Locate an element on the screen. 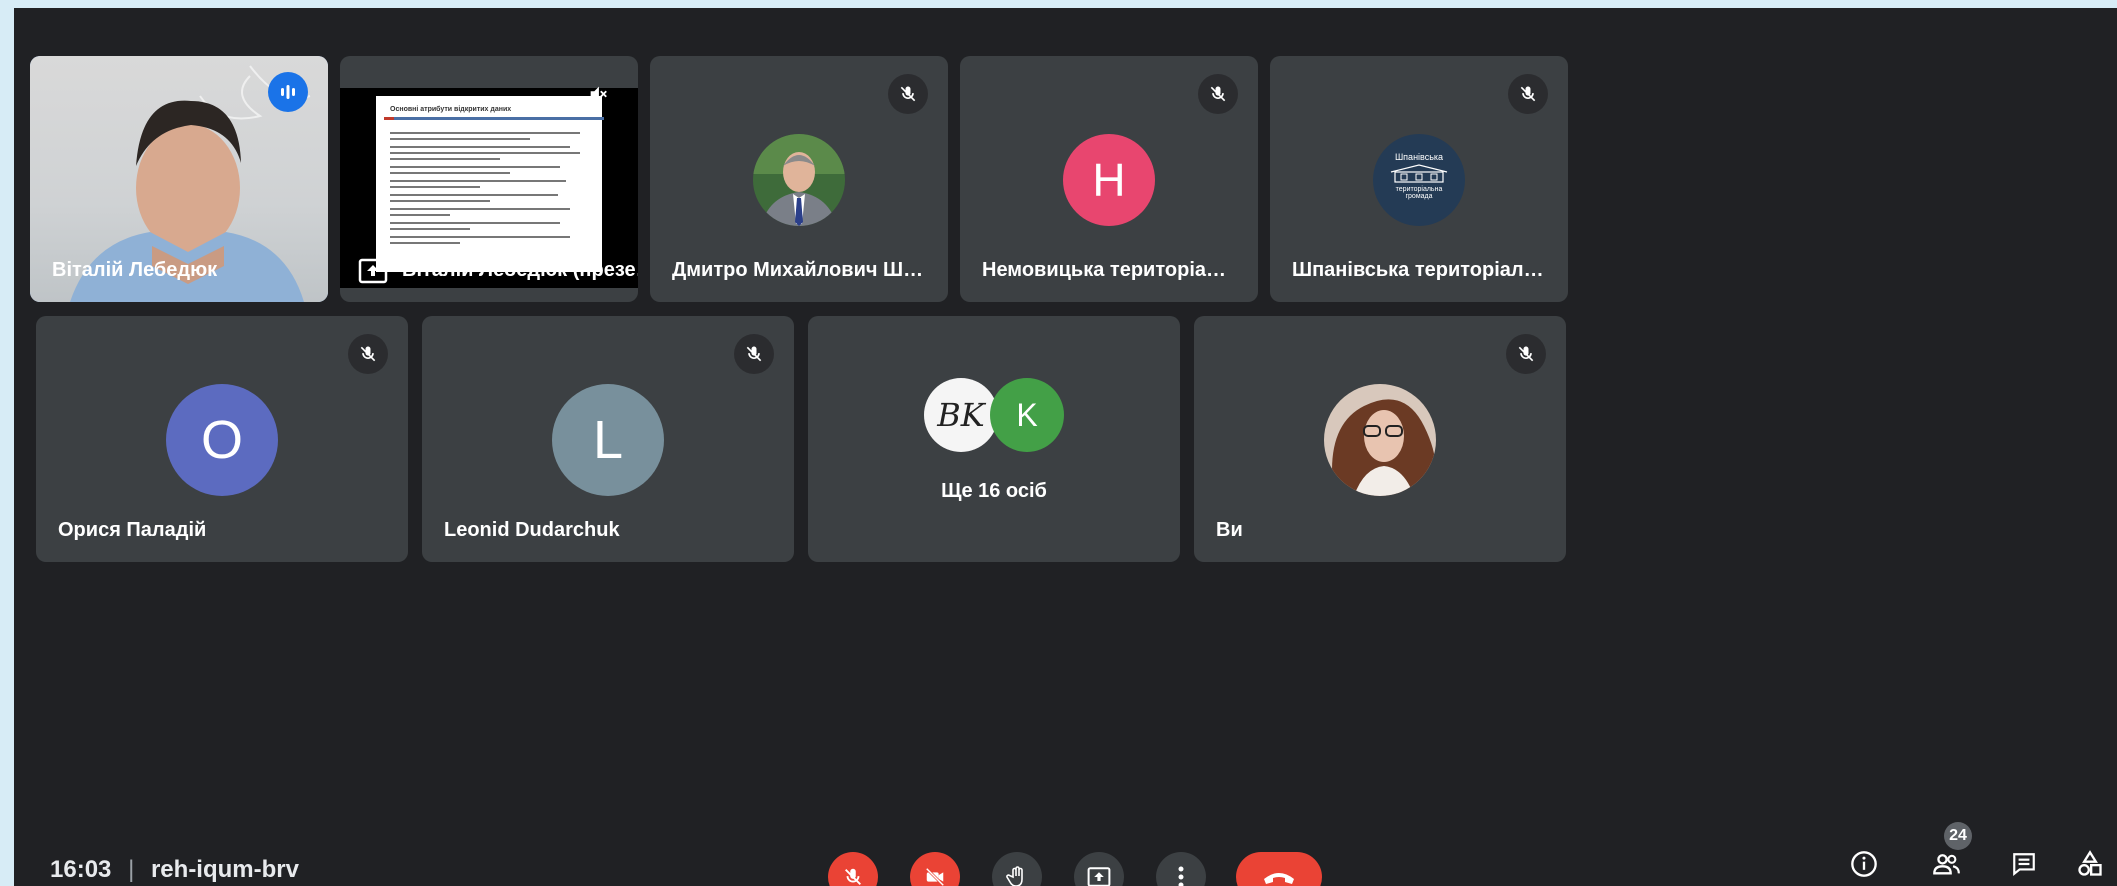 Image resolution: width=2117 pixels, height=886 pixels. participant-tile-leonid: L Leonid Dudarchuk is located at coordinates (608, 439).